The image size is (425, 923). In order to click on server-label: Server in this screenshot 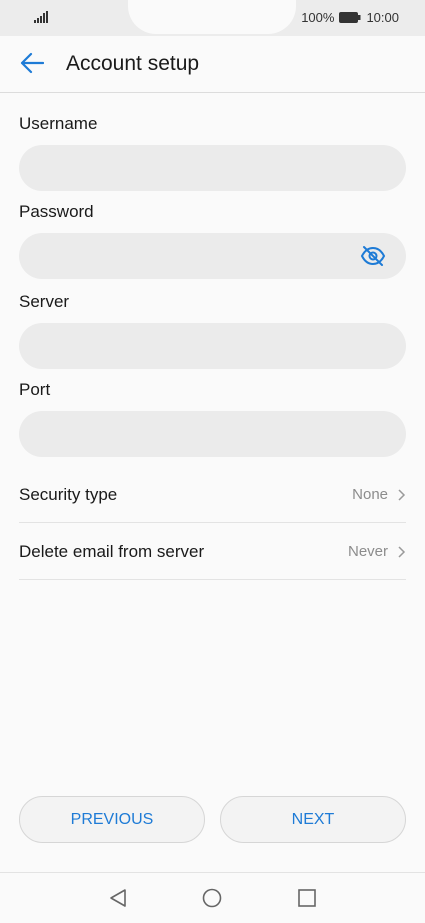, I will do `click(44, 301)`.